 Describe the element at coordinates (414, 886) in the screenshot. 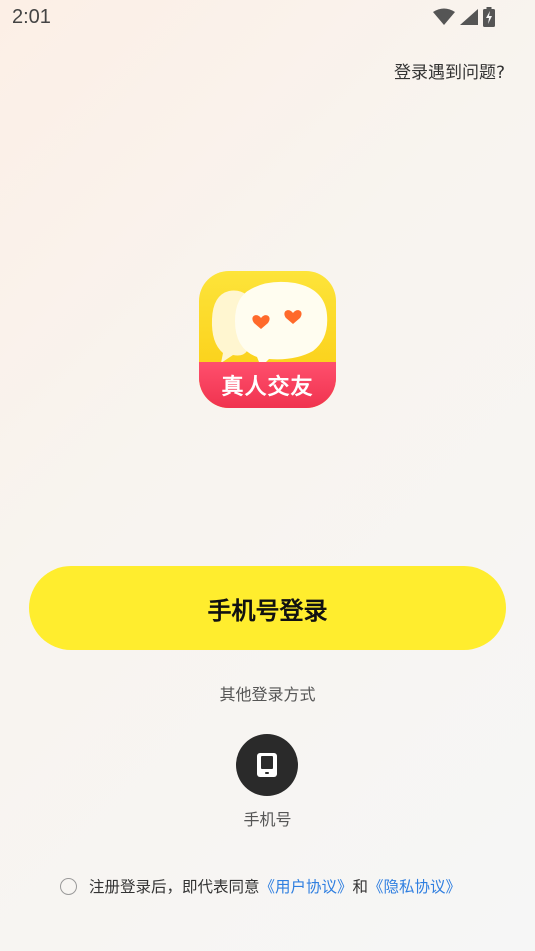

I see `privacy-policy-link: 《隐私协议》` at that location.